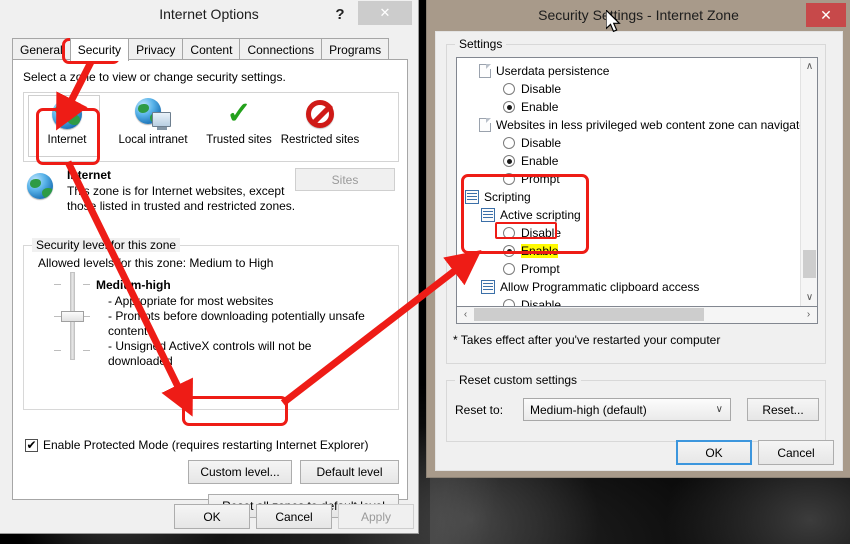  Describe the element at coordinates (553, 71) in the screenshot. I see `list-item-label: Userdata persistence` at that location.